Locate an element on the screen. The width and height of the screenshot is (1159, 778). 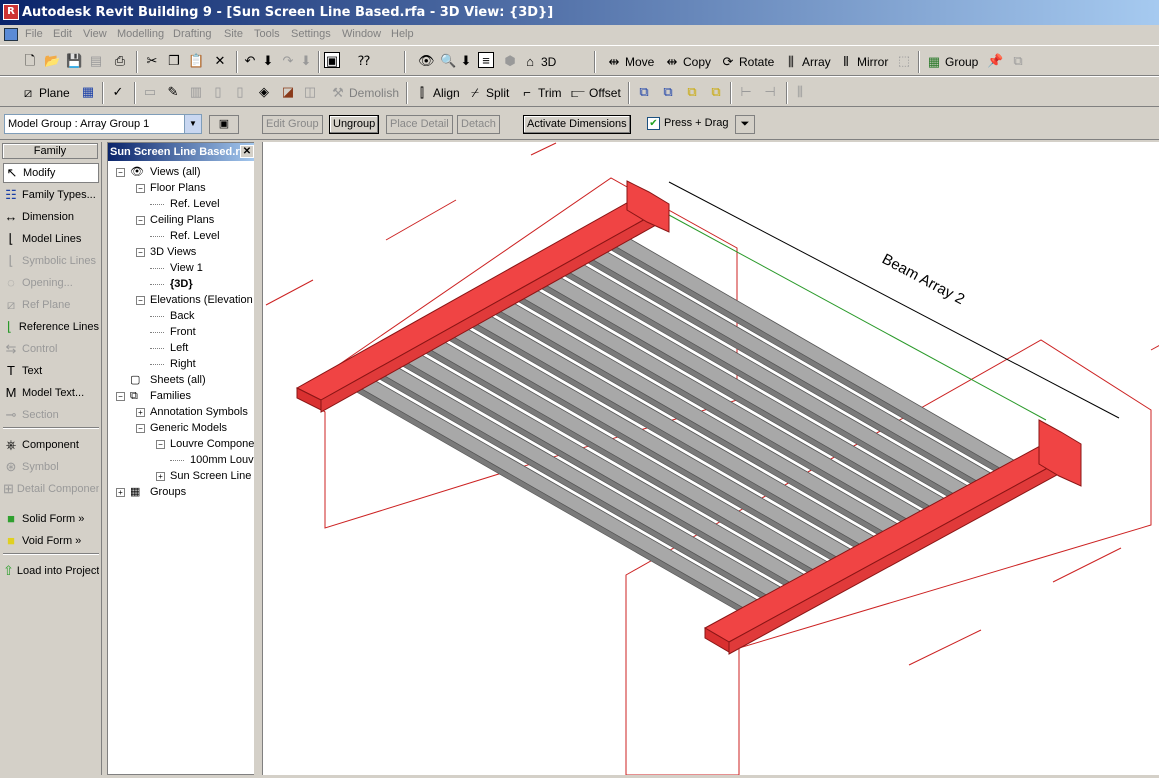
browser-node: Floor Plans is located at coordinates (178, 188).